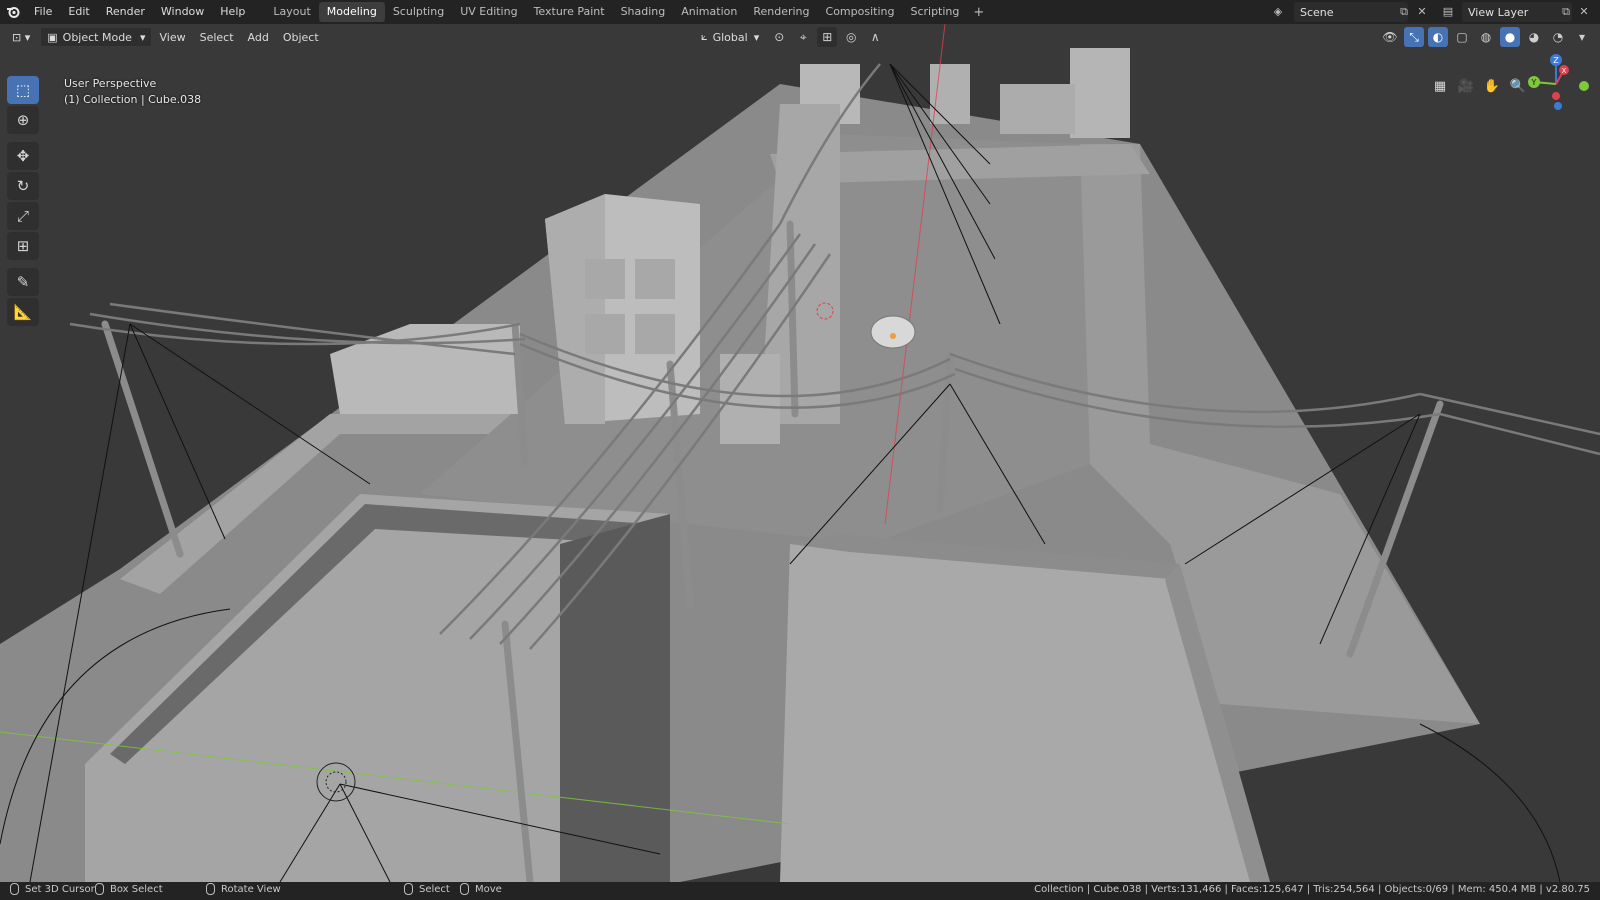 This screenshot has height=900, width=1600. Describe the element at coordinates (851, 37) in the screenshot. I see `proportional-edit-icon: ◎` at that location.